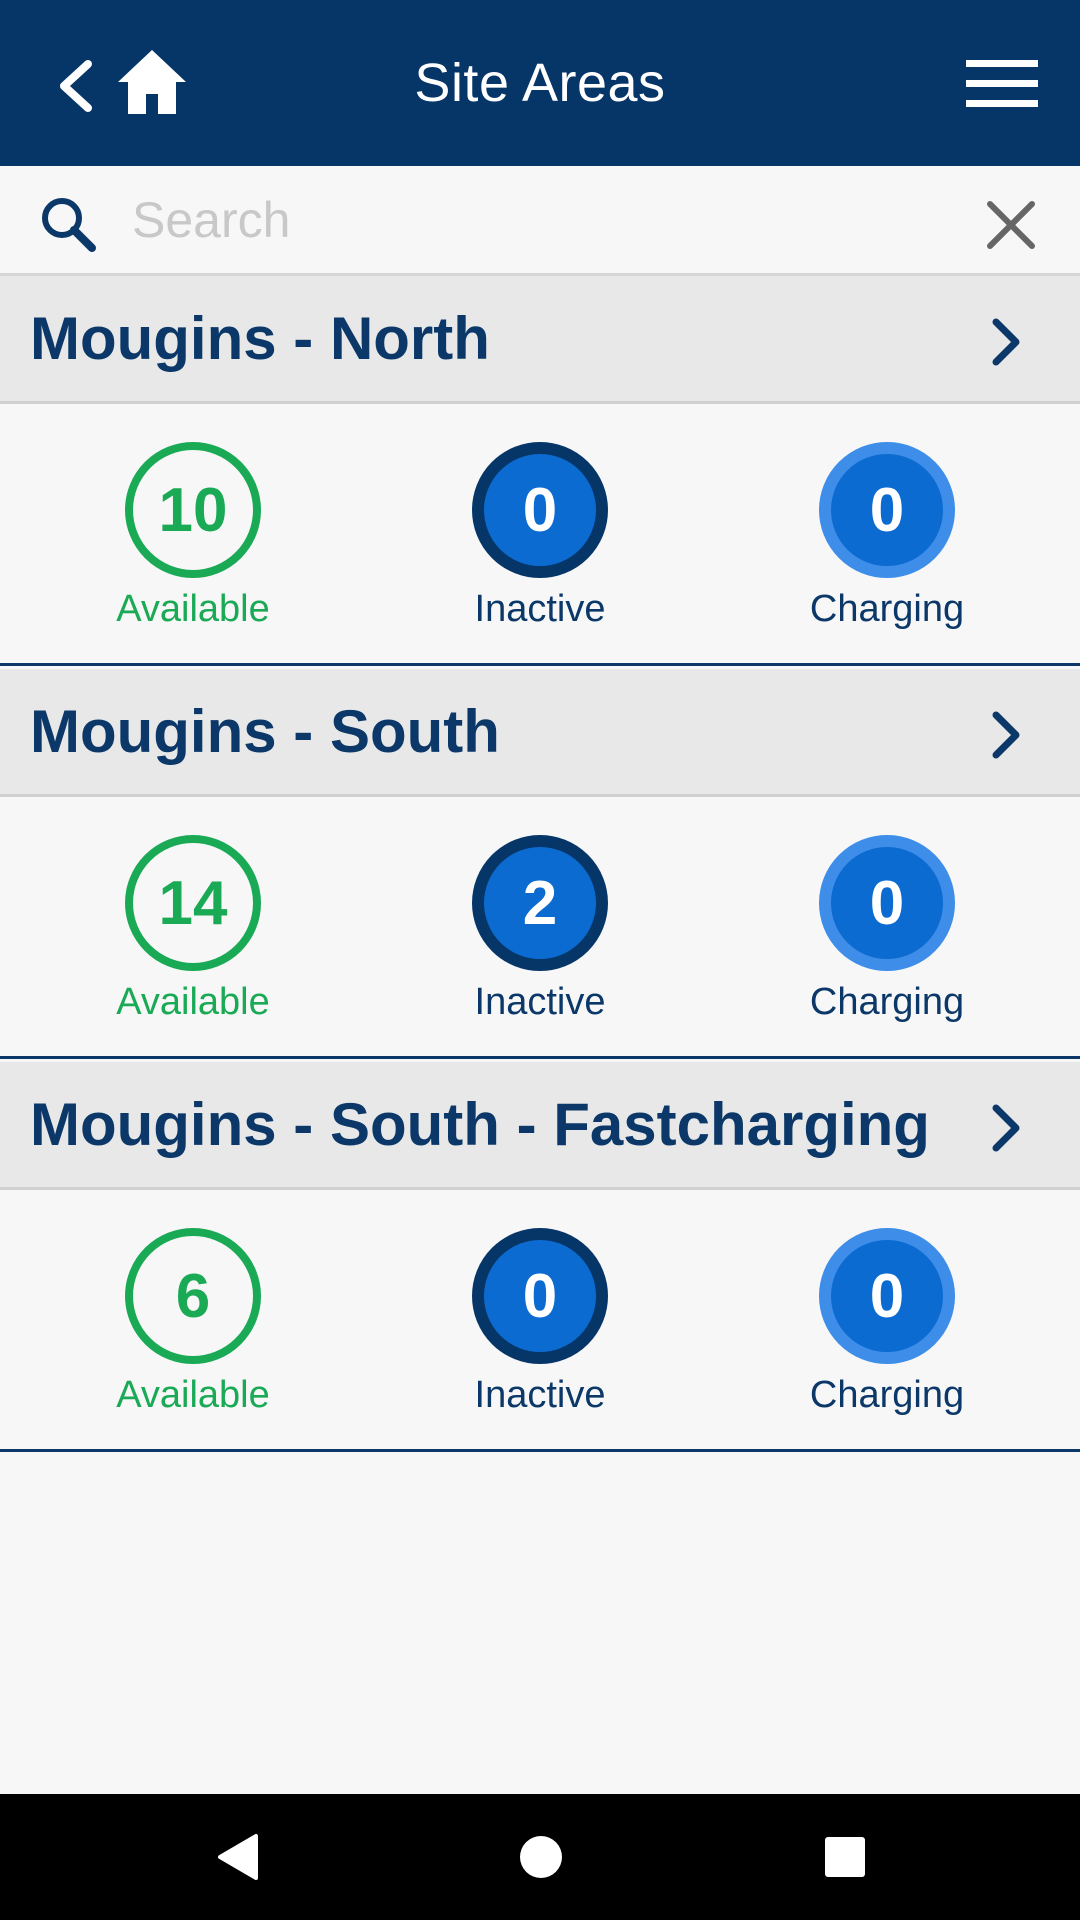  Describe the element at coordinates (540, 903) in the screenshot. I see `inactive-count-badge: 2` at that location.